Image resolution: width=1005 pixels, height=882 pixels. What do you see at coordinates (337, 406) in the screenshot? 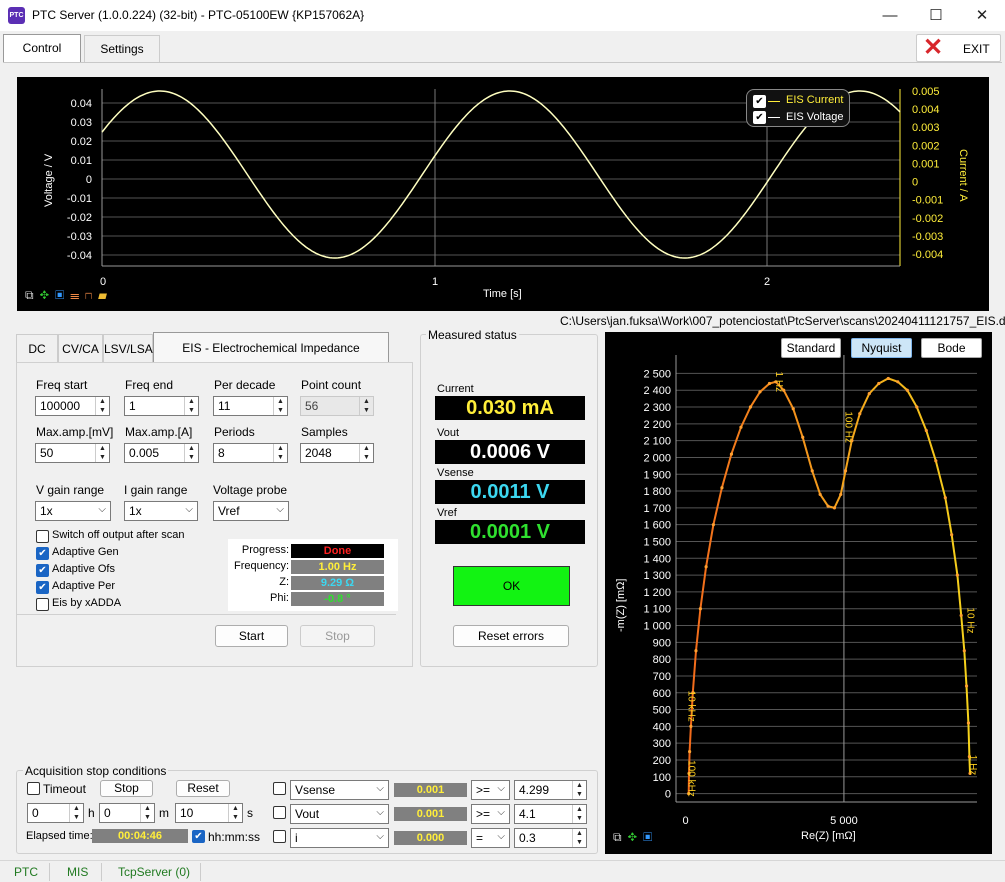
I see `field-input: 56 ▲ ▼` at bounding box center [337, 406].